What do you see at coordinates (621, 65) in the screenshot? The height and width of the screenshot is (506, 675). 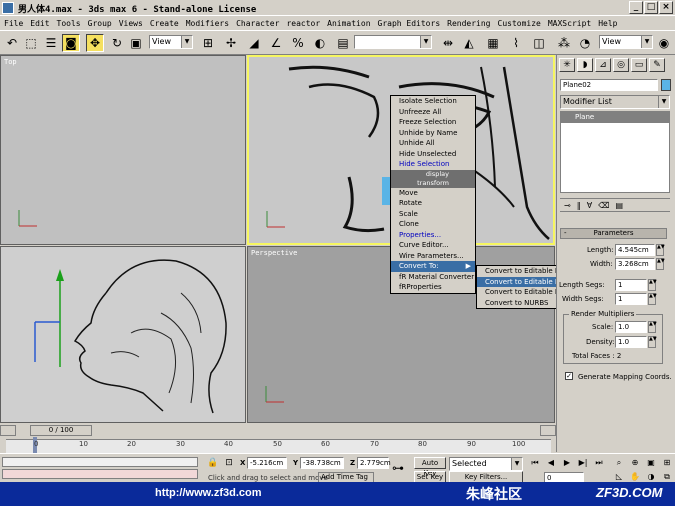 I see `motion-tab-icon: ◎` at bounding box center [621, 65].